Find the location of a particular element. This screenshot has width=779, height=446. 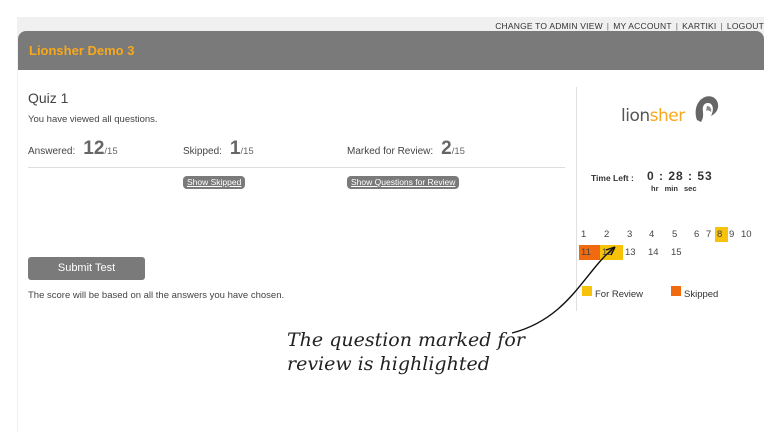

question-cell-1: 1 is located at coordinates (590, 234).